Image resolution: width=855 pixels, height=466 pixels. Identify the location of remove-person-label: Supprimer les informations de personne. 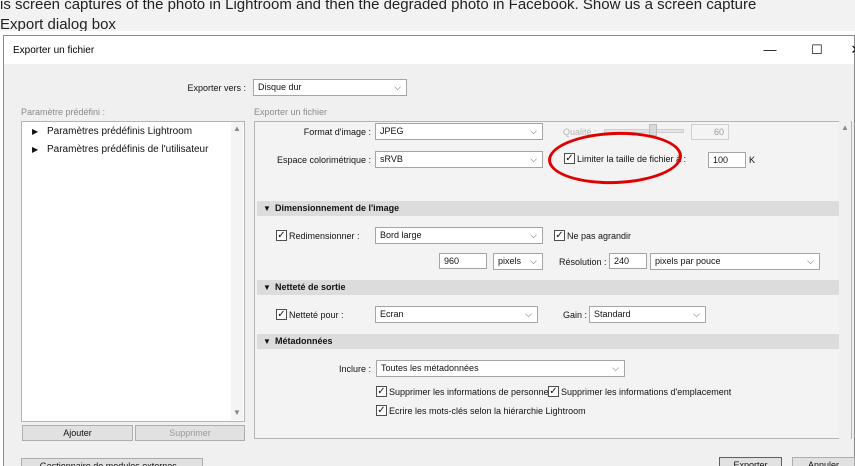
(469, 392).